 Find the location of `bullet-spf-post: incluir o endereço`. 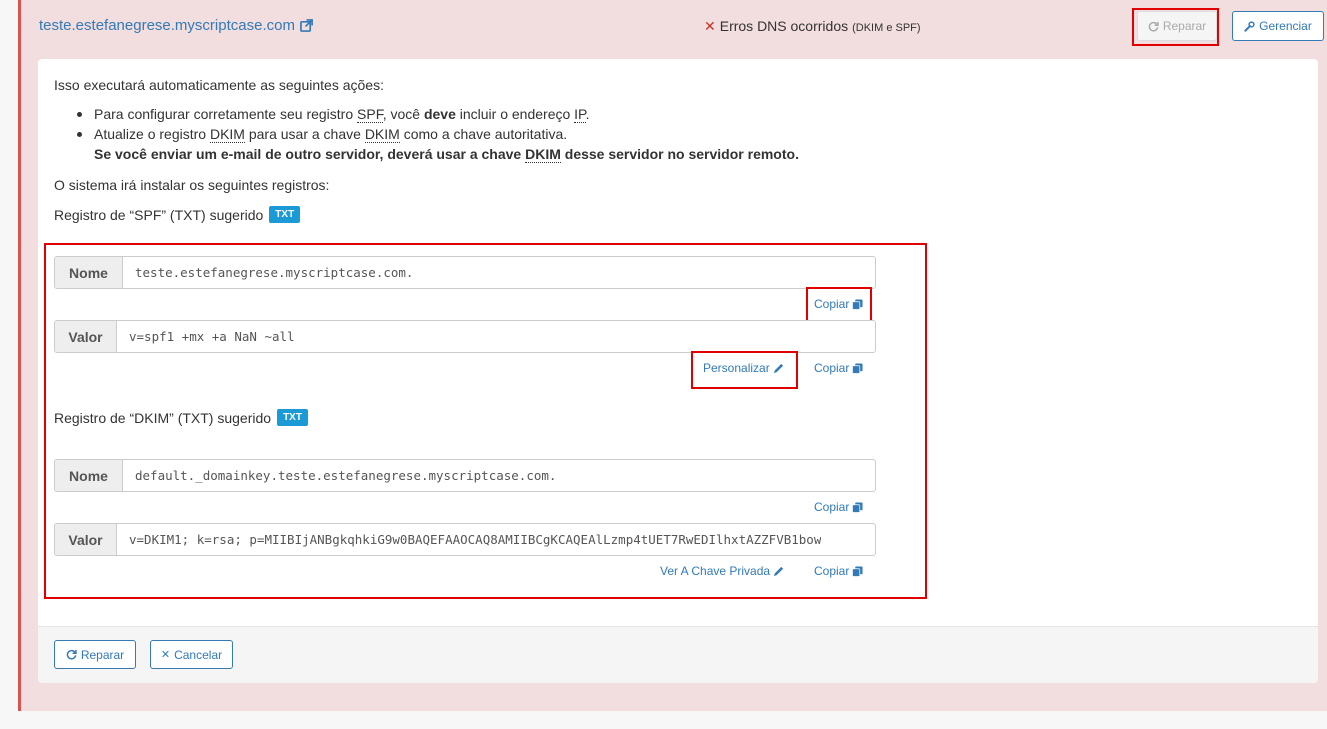

bullet-spf-post: incluir o endereço is located at coordinates (515, 114).